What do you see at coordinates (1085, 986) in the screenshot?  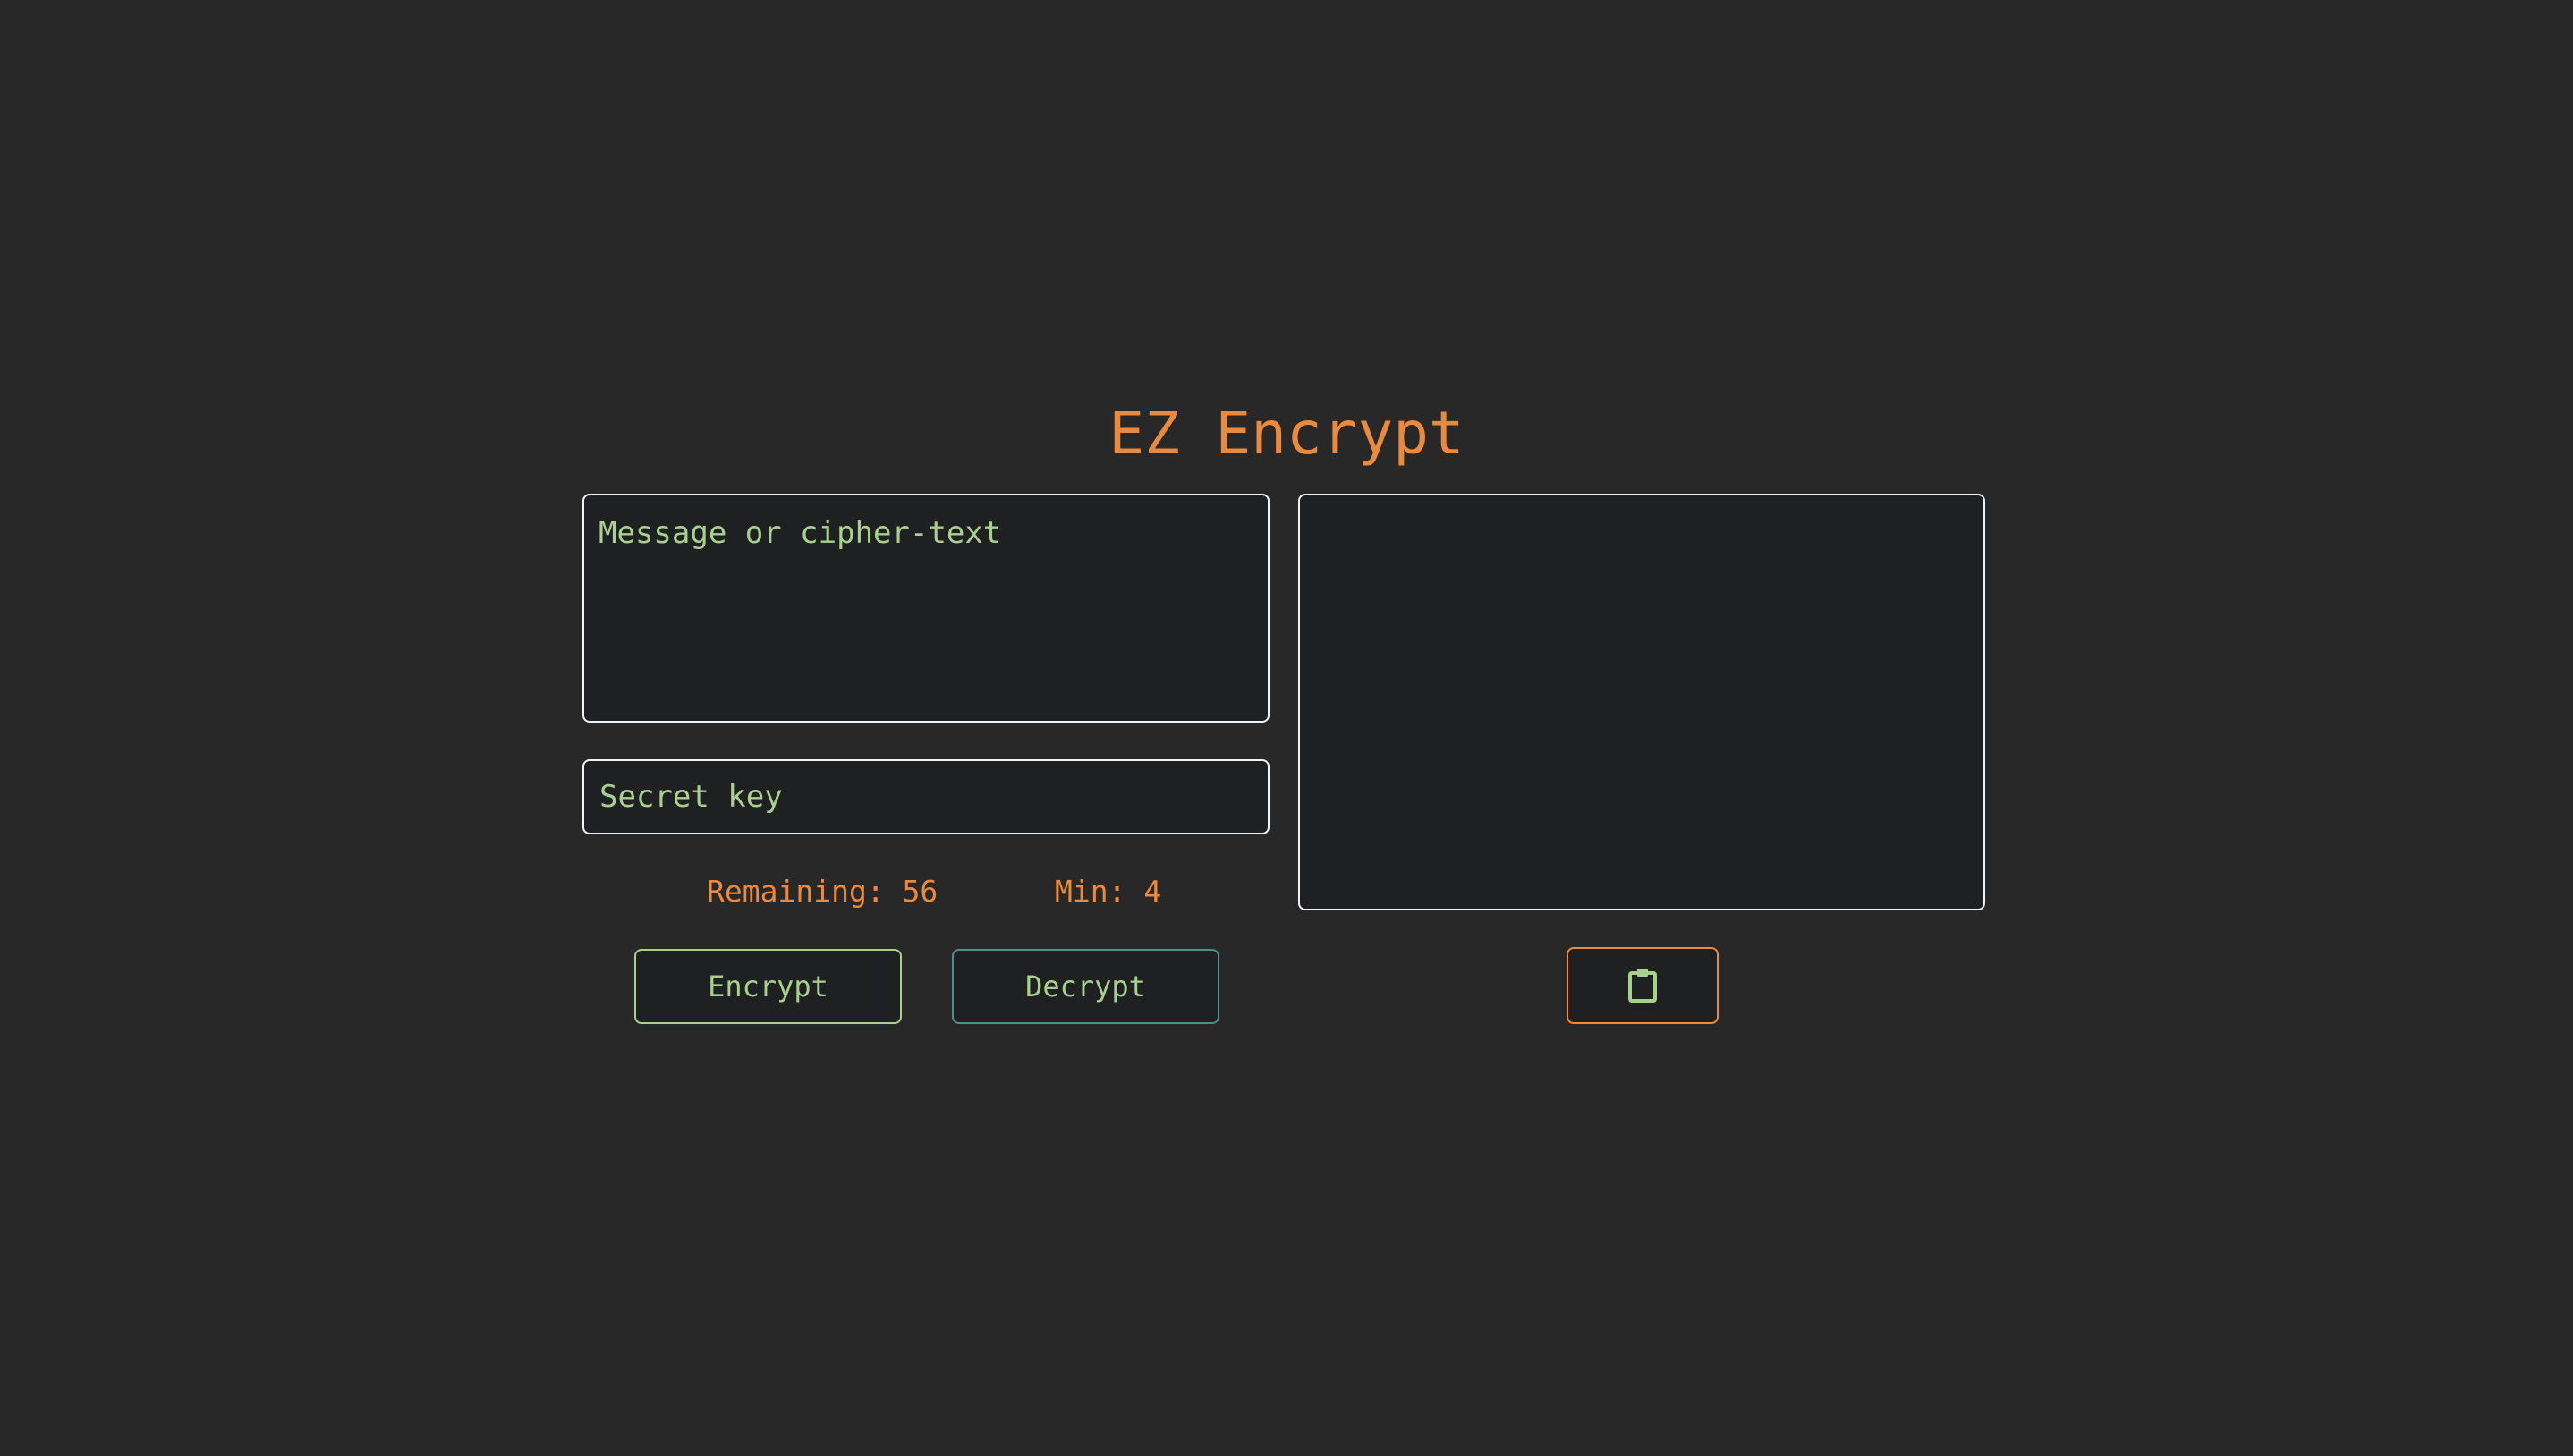 I see `decrypt-button: Decrypt` at bounding box center [1085, 986].